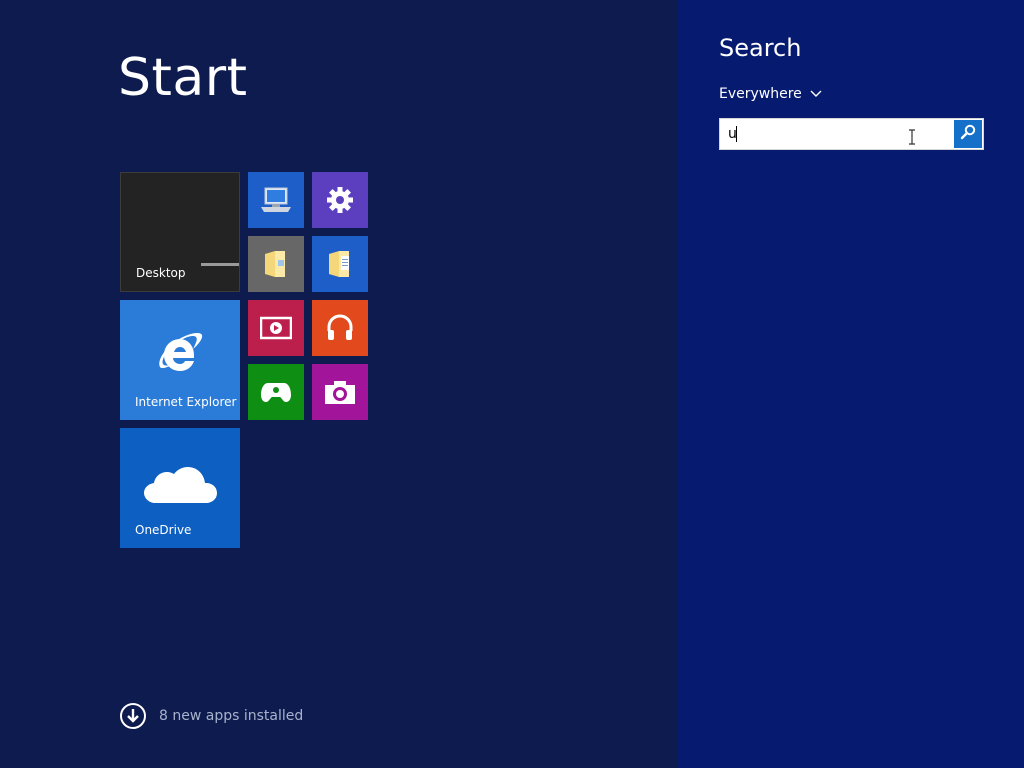  I want to click on desktop-wallpaper-icon, so click(220, 264).